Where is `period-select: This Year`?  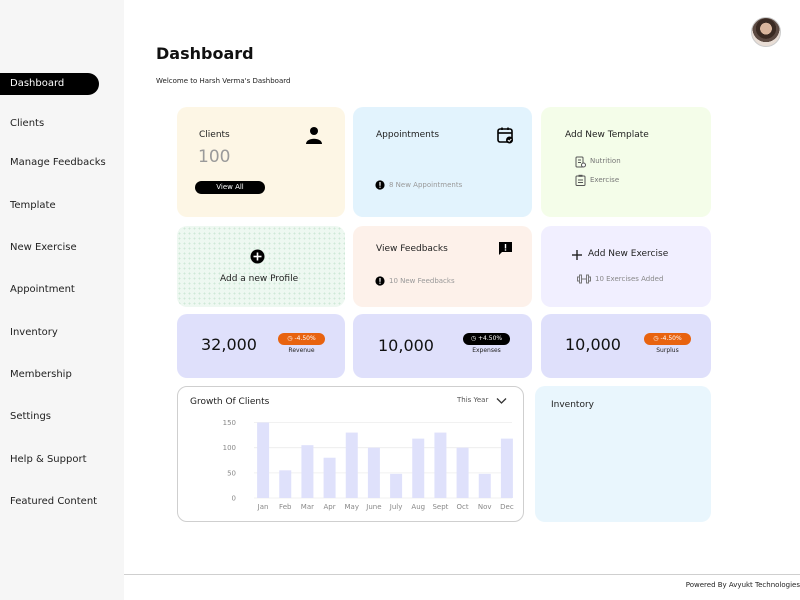
period-select: This Year is located at coordinates (472, 400).